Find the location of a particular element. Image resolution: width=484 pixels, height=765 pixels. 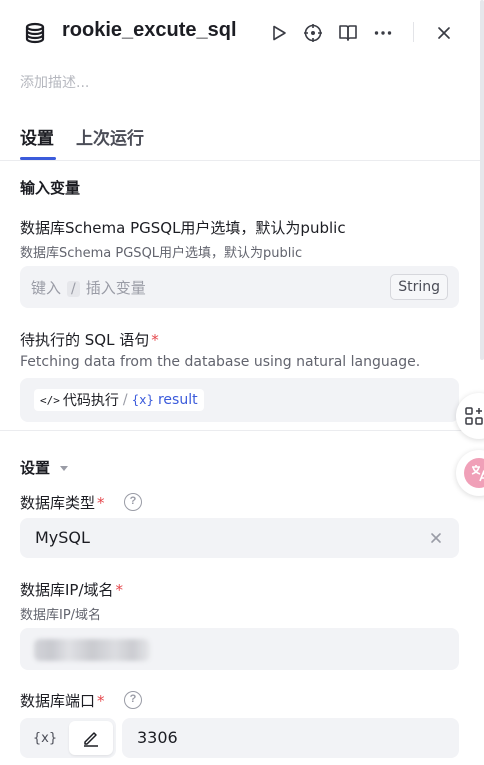

pencil-icon is located at coordinates (91, 739).